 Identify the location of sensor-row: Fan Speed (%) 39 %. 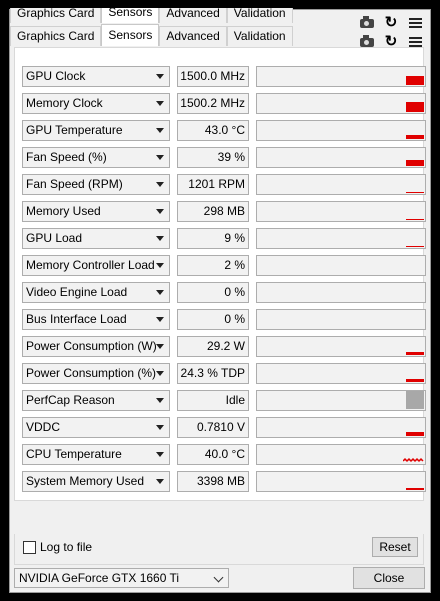
(224, 157).